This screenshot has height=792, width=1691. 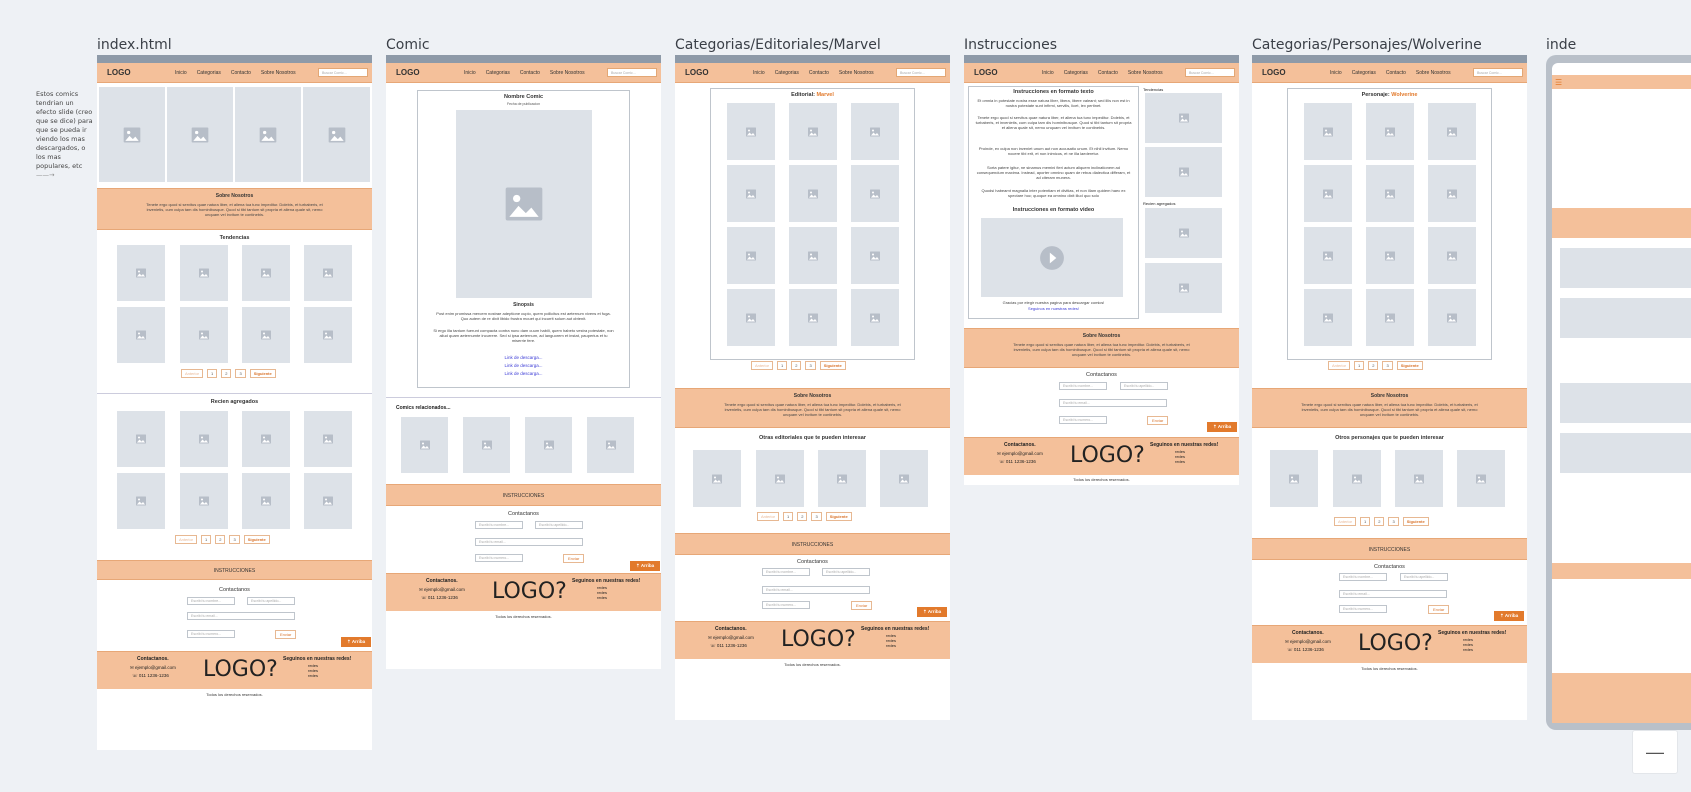 I want to click on mobile-instructions-band, so click(x=1621, y=571).